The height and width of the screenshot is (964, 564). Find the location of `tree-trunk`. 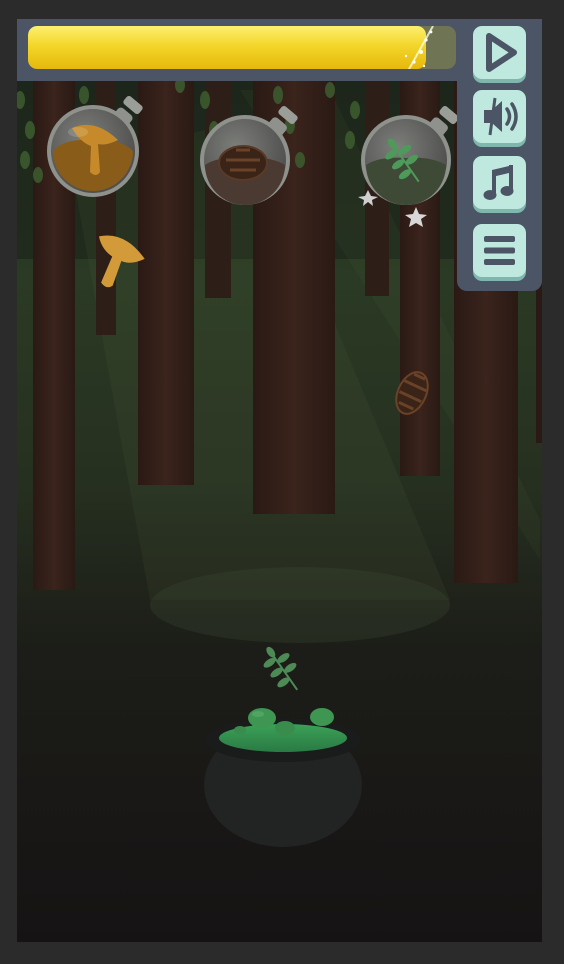

tree-trunk is located at coordinates (166, 282).